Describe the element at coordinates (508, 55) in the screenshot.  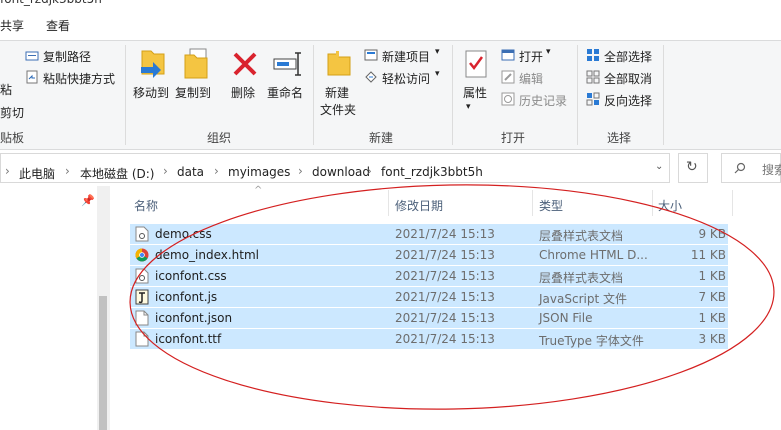
I see `open-icon` at that location.